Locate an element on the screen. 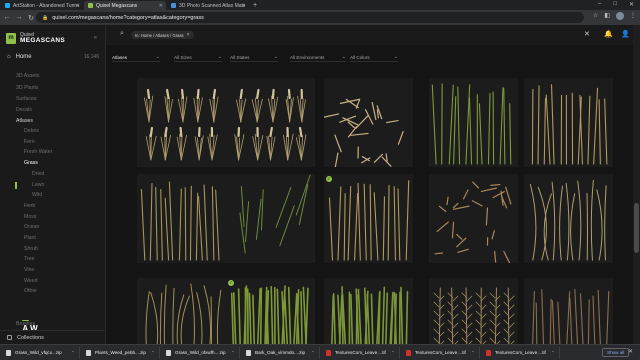  close-window-icon: ✕ is located at coordinates (631, 4).